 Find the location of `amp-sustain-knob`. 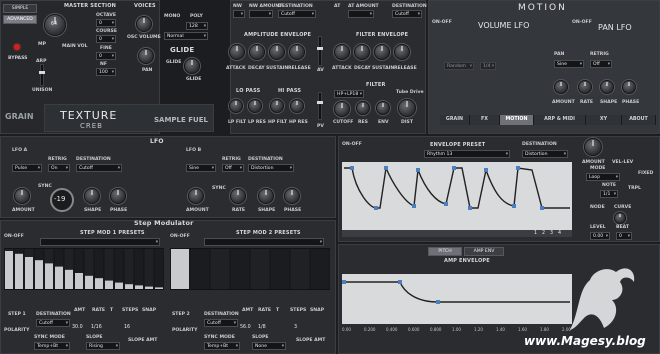

amp-sustain-knob is located at coordinates (277, 52).